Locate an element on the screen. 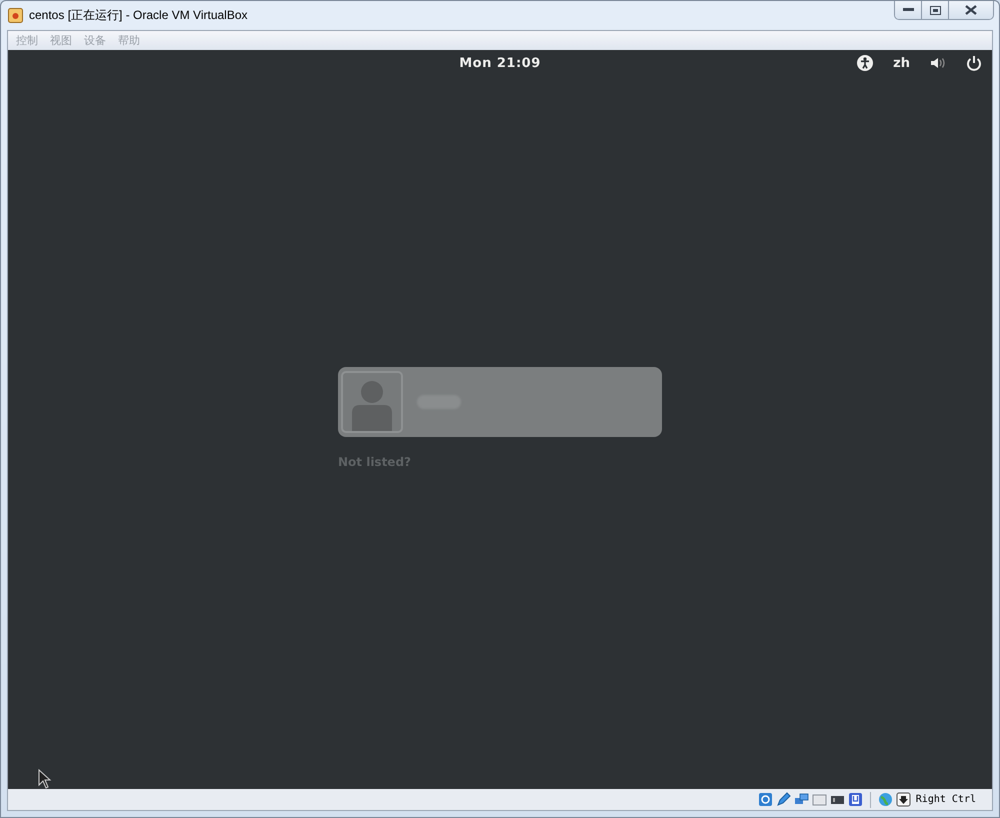 This screenshot has width=1000, height=818. maximize-icon is located at coordinates (935, 10).